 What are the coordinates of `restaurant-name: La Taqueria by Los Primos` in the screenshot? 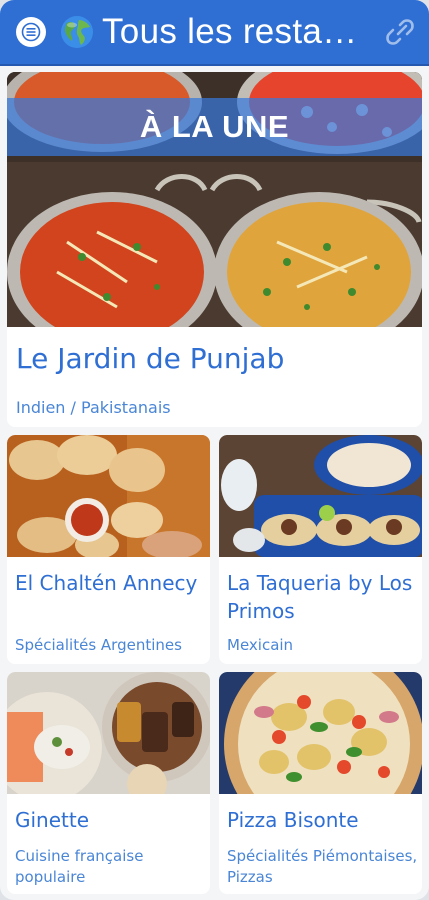 It's located at (324, 597).